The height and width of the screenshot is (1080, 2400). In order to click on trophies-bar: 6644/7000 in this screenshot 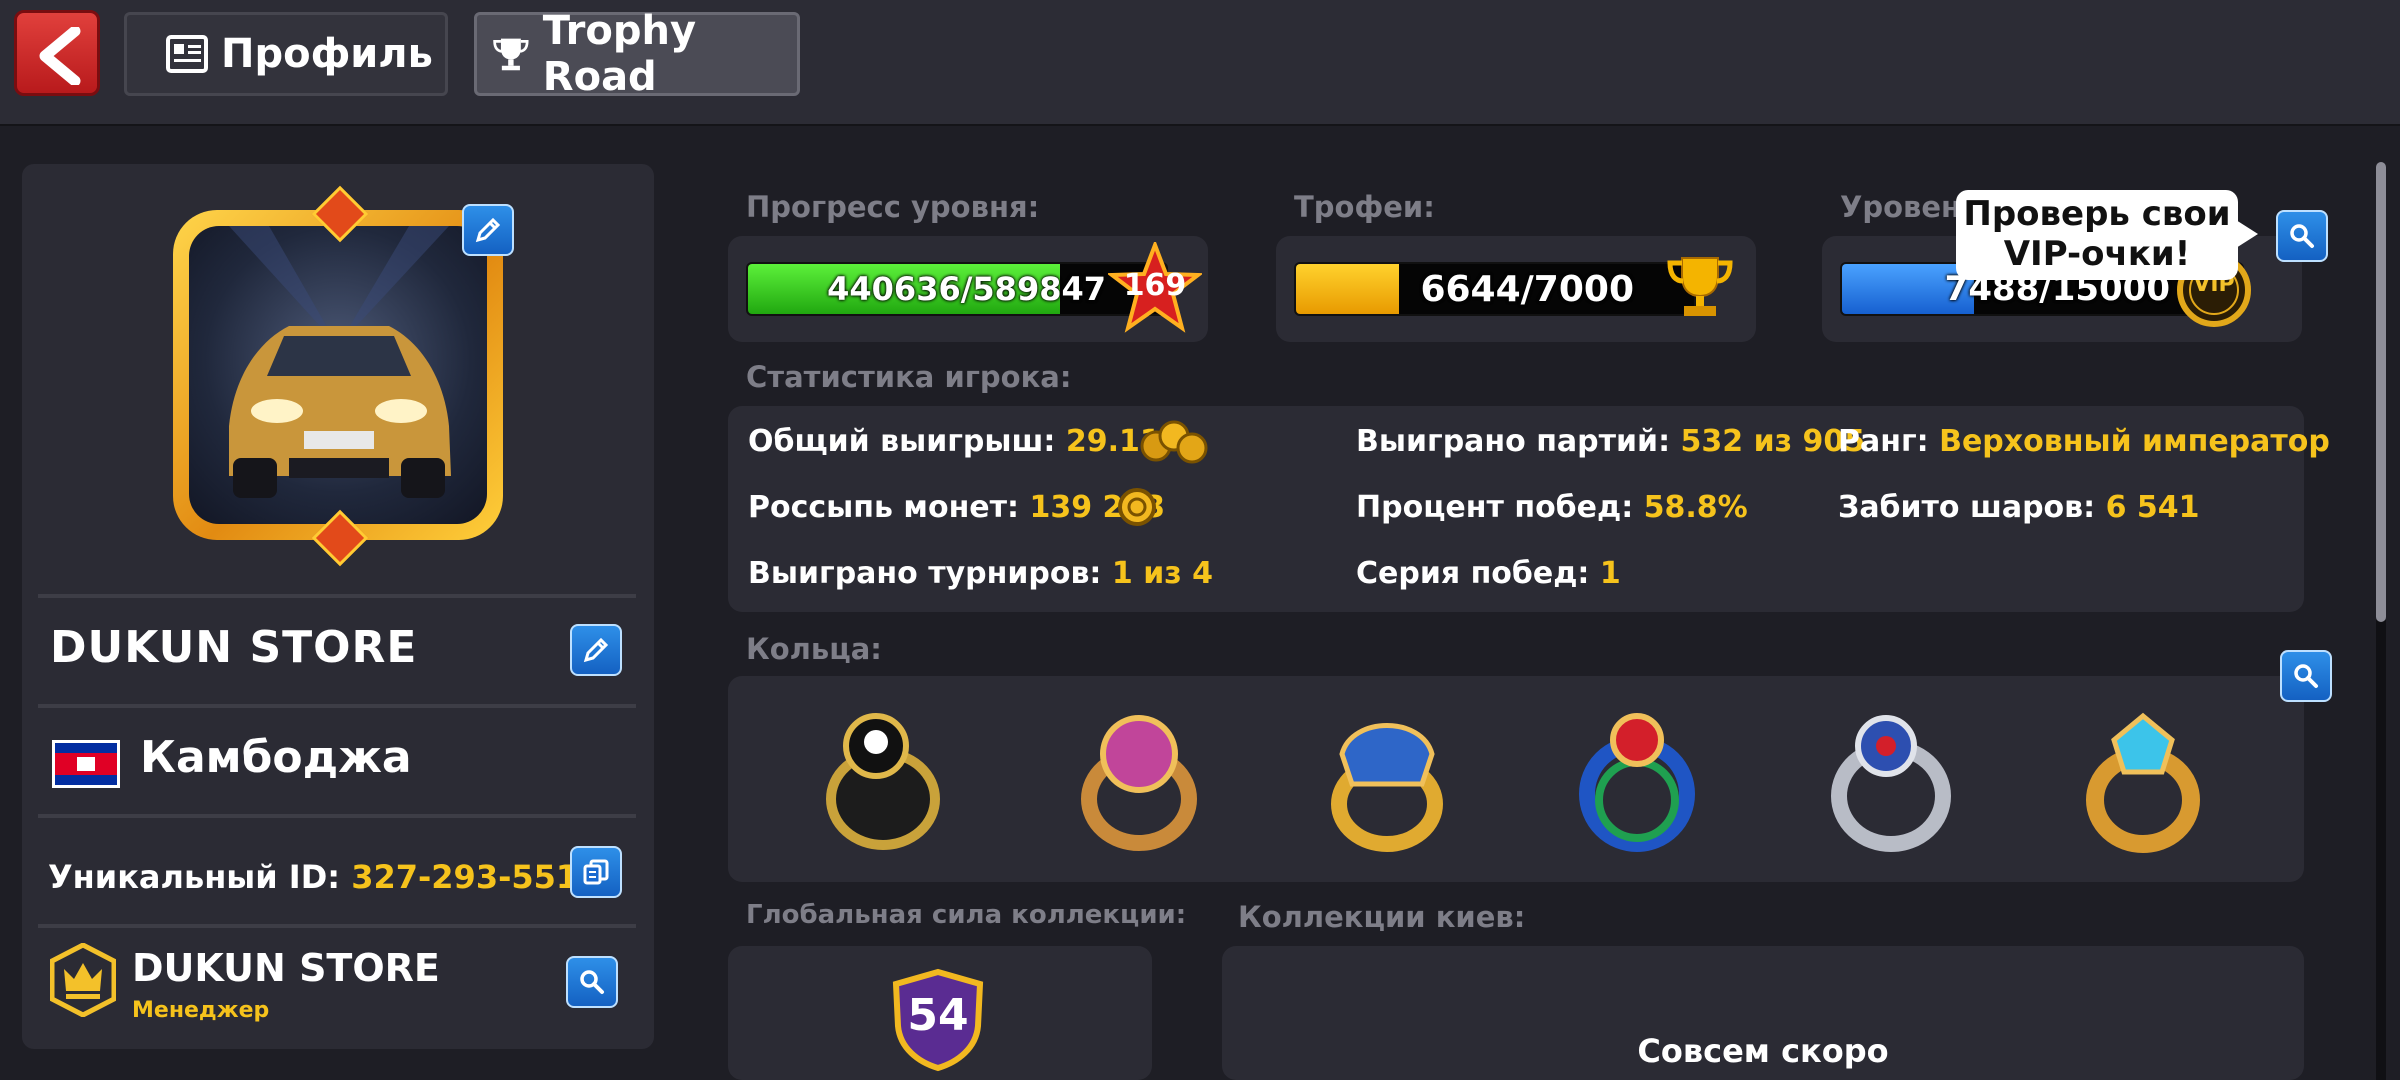, I will do `click(1495, 289)`.